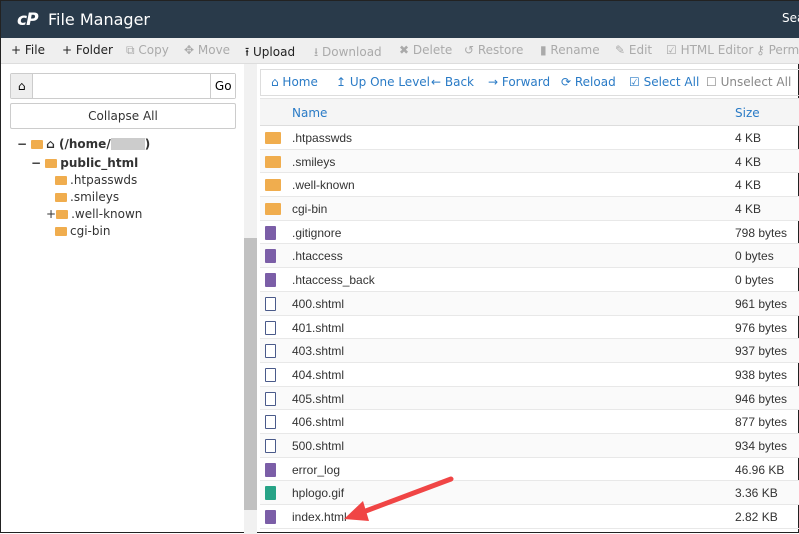 The width and height of the screenshot is (799, 534). What do you see at coordinates (82, 231) in the screenshot?
I see `tree-item: cgi-bin` at bounding box center [82, 231].